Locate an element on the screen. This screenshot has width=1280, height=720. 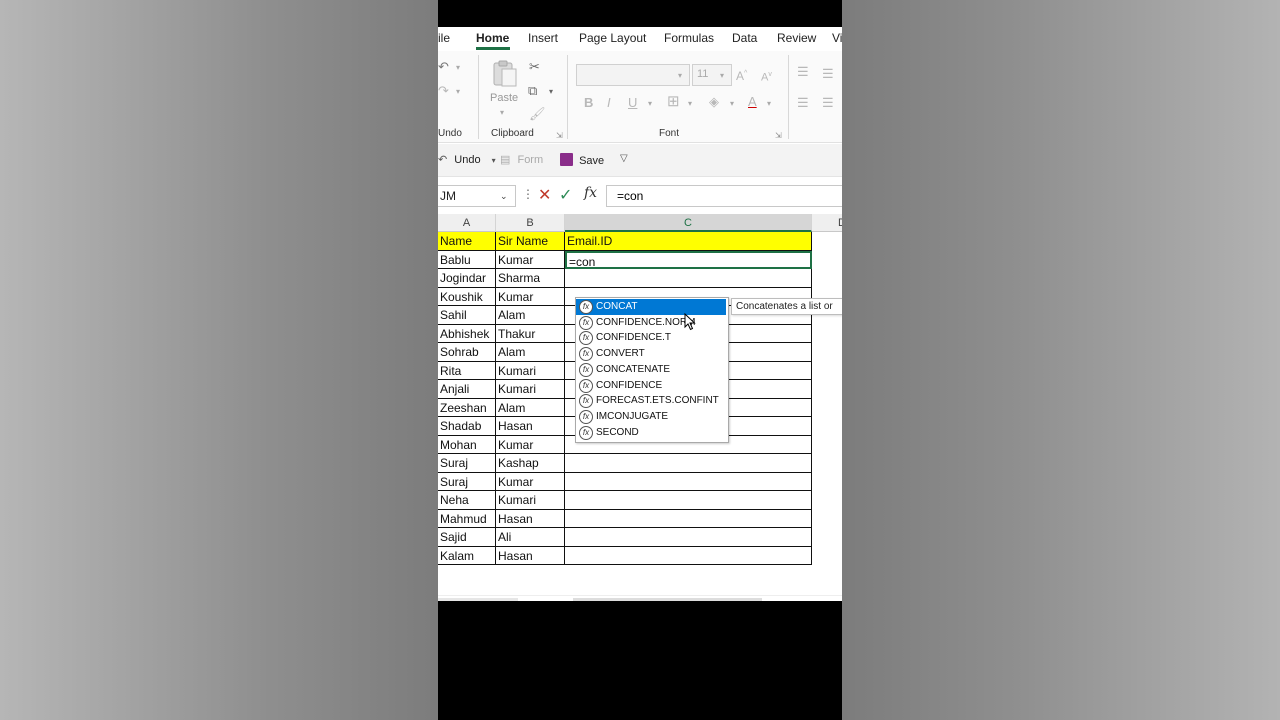
cut-icon: ✂ is located at coordinates (534, 67).